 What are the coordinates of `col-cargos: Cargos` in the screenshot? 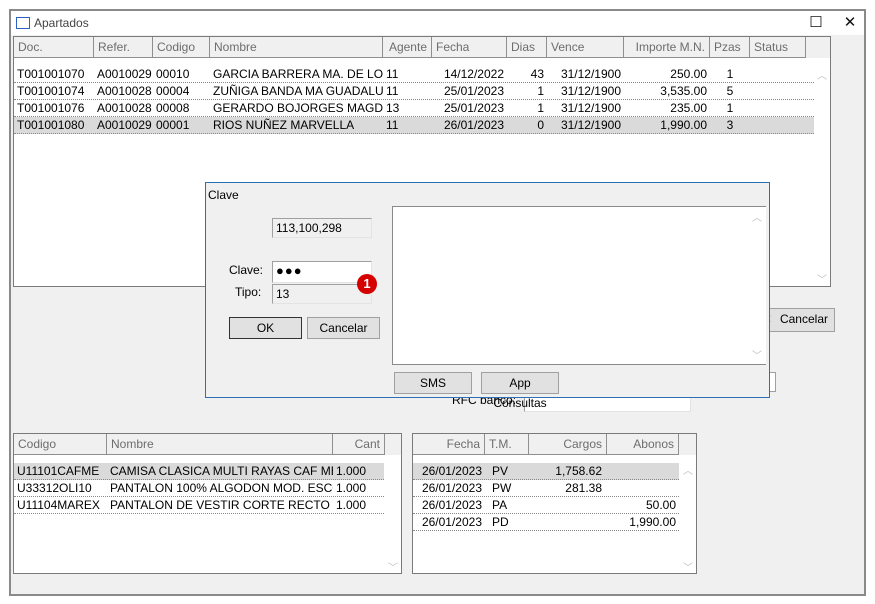 It's located at (568, 444).